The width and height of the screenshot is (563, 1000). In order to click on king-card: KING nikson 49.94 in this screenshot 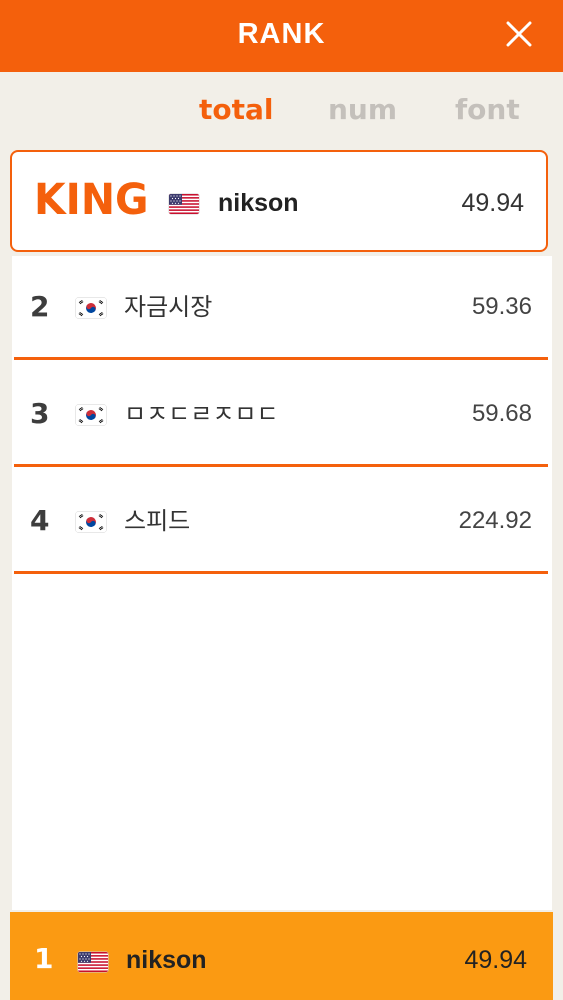, I will do `click(279, 201)`.